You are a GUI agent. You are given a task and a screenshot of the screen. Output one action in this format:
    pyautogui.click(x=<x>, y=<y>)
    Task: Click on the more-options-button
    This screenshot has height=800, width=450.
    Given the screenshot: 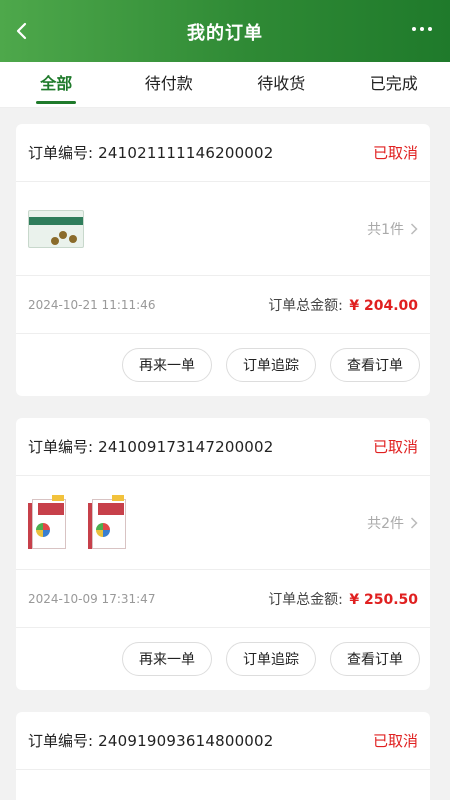 What is the action you would take?
    pyautogui.click(x=422, y=29)
    